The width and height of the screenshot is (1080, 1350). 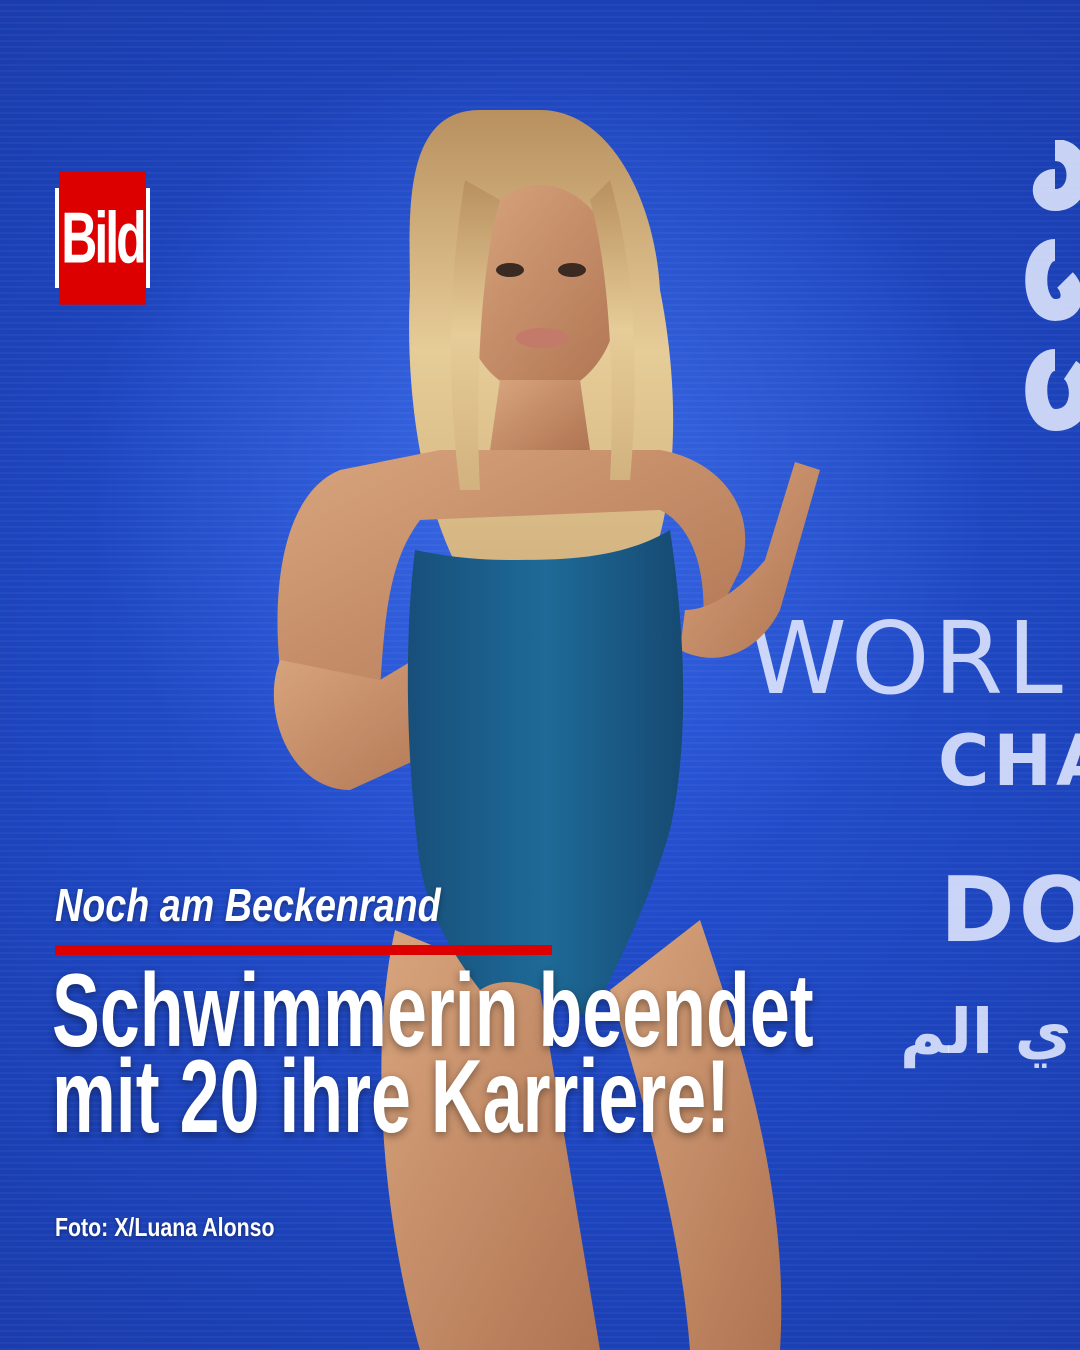 I want to click on photo-credit: Foto: X/Luana Alonso, so click(x=165, y=1227).